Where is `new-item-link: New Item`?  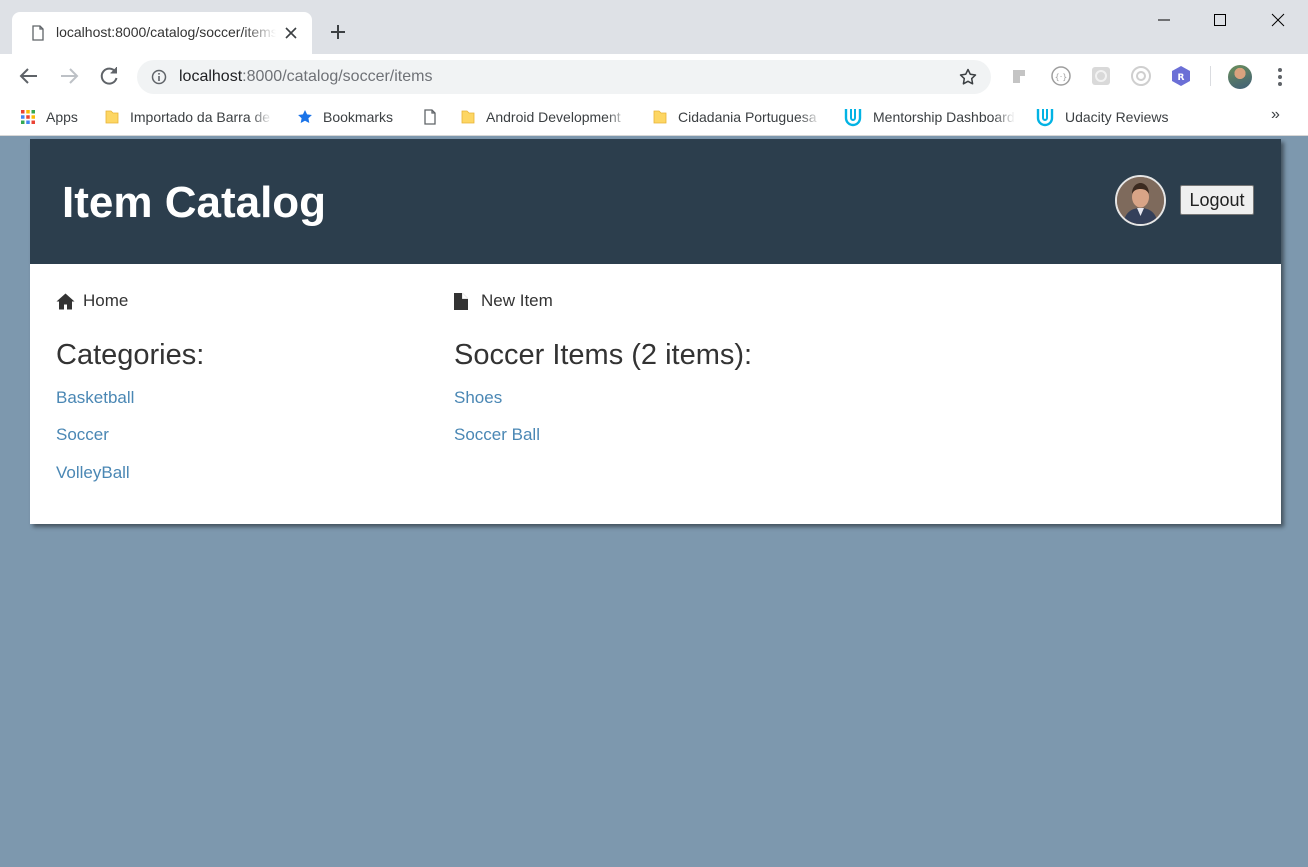
new-item-link: New Item is located at coordinates (503, 301).